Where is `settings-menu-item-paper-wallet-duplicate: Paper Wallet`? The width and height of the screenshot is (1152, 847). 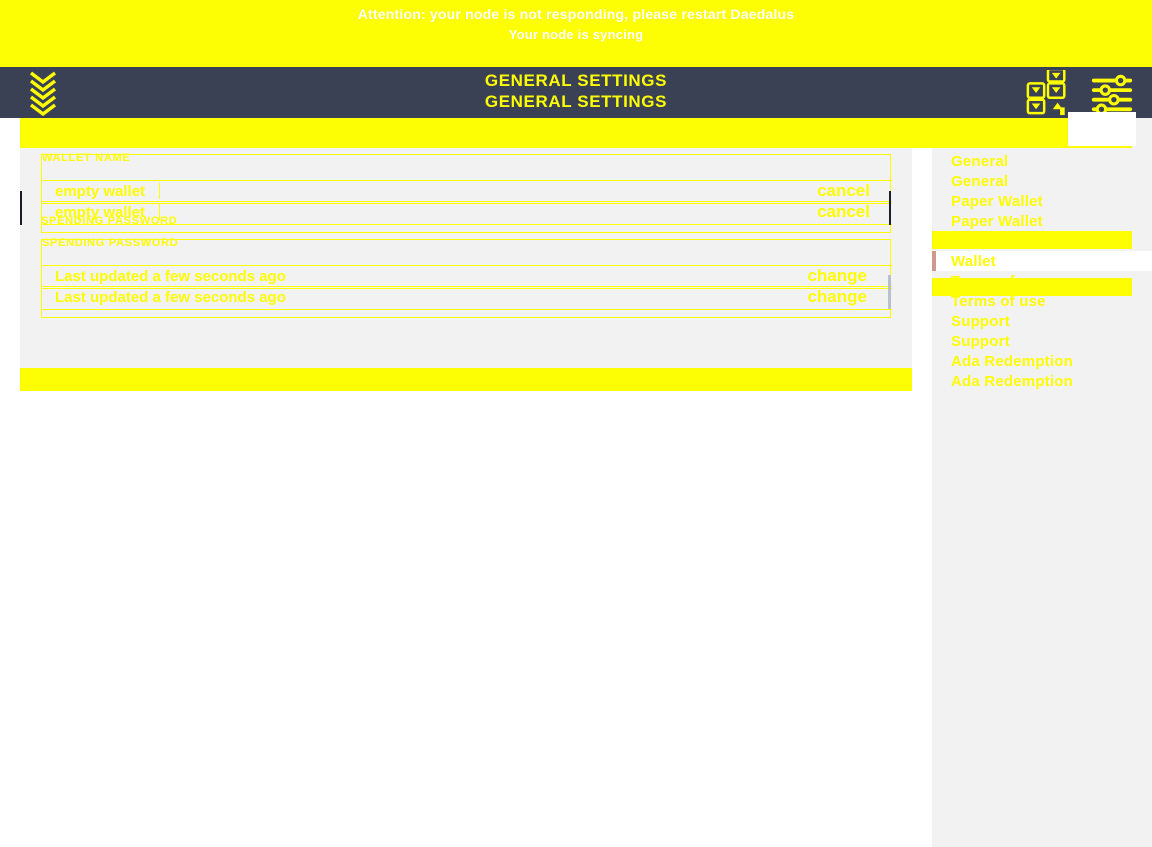 settings-menu-item-paper-wallet-duplicate: Paper Wallet is located at coordinates (1042, 221).